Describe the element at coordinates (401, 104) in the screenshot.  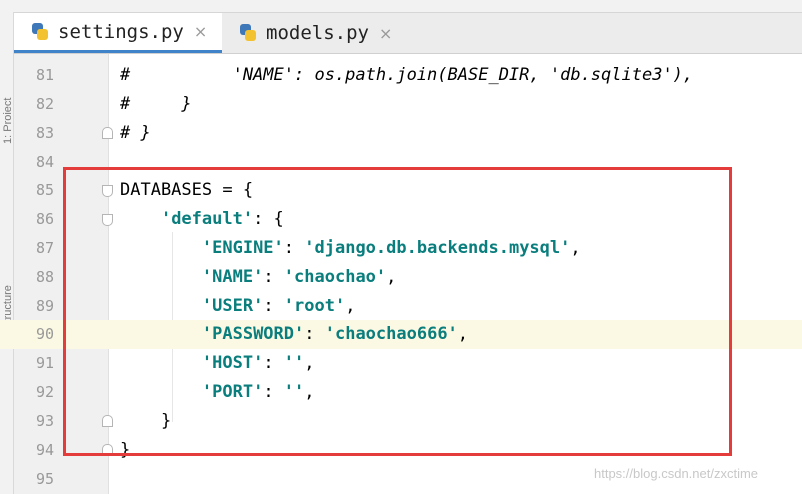
I see `code-line-82: 82 # }` at that location.